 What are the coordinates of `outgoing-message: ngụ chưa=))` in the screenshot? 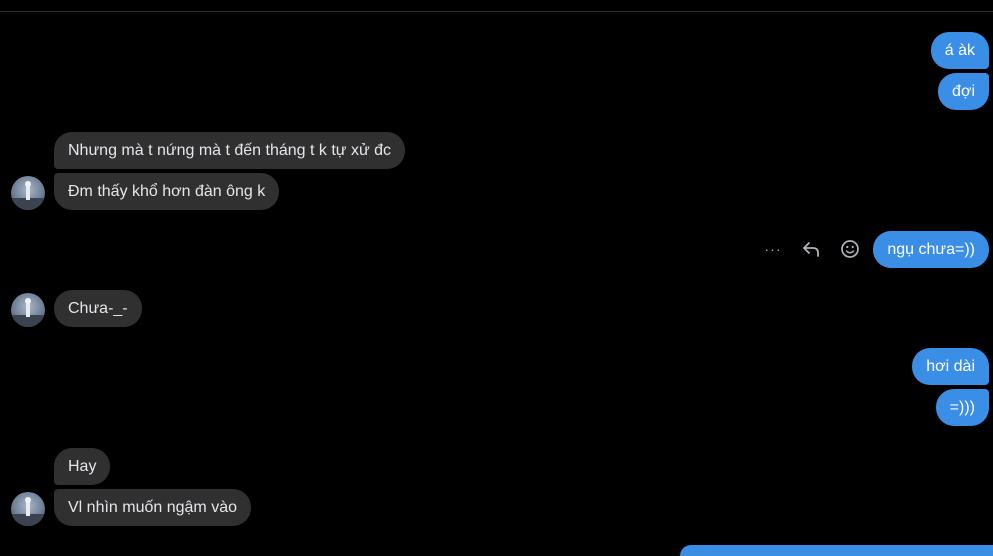 It's located at (931, 249).